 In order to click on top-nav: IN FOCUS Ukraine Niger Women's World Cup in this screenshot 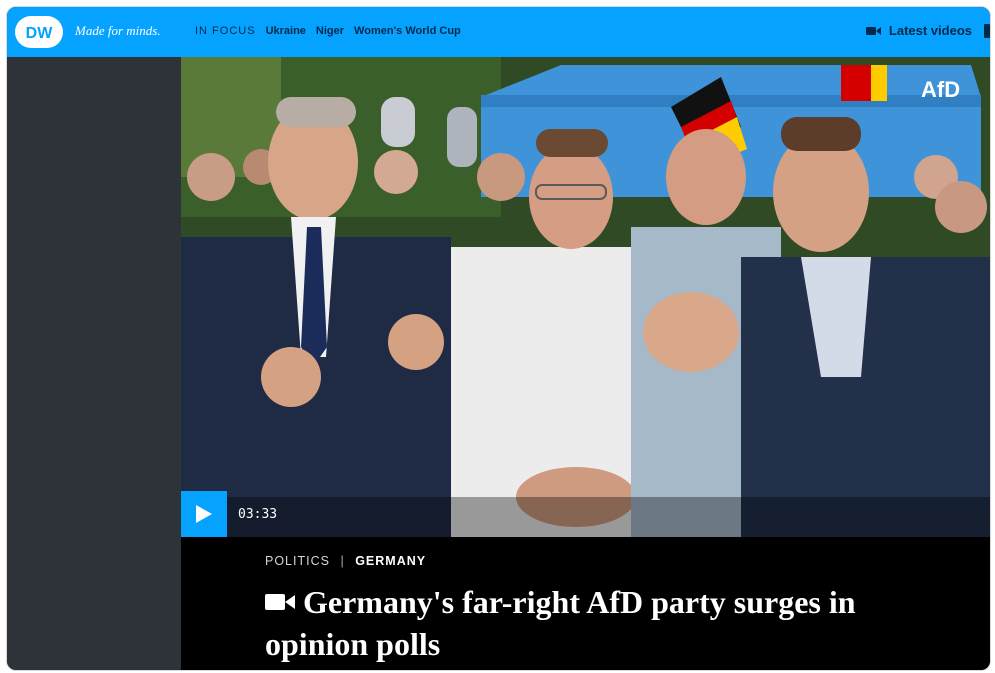, I will do `click(328, 31)`.